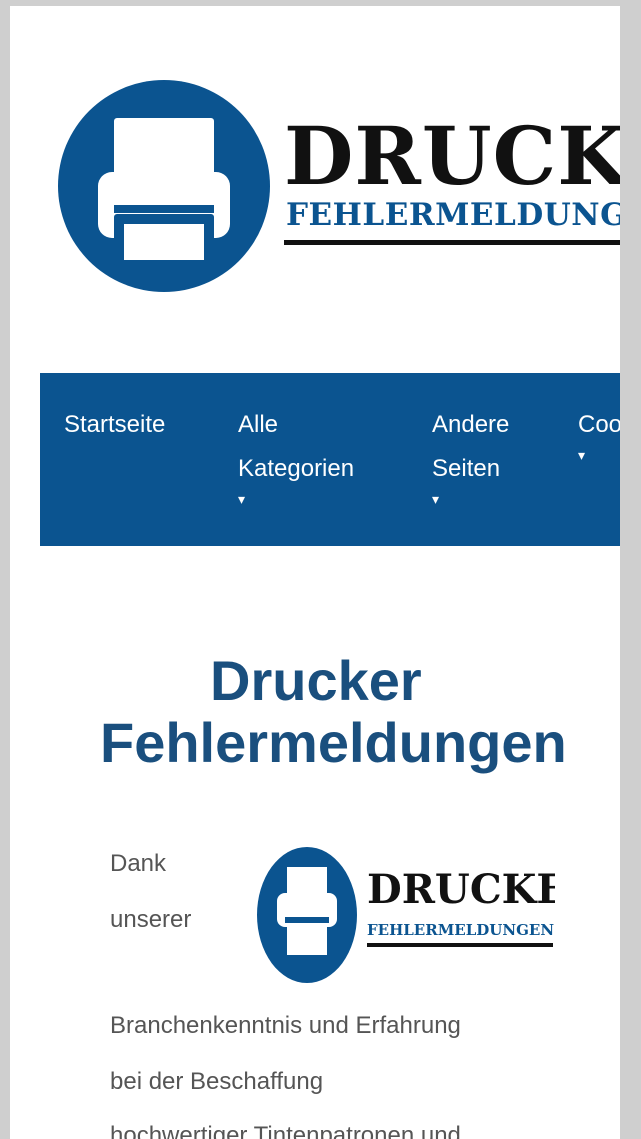 This screenshot has width=641, height=1139. What do you see at coordinates (461, 889) in the screenshot?
I see `svg-text: DRUCKER` at bounding box center [461, 889].